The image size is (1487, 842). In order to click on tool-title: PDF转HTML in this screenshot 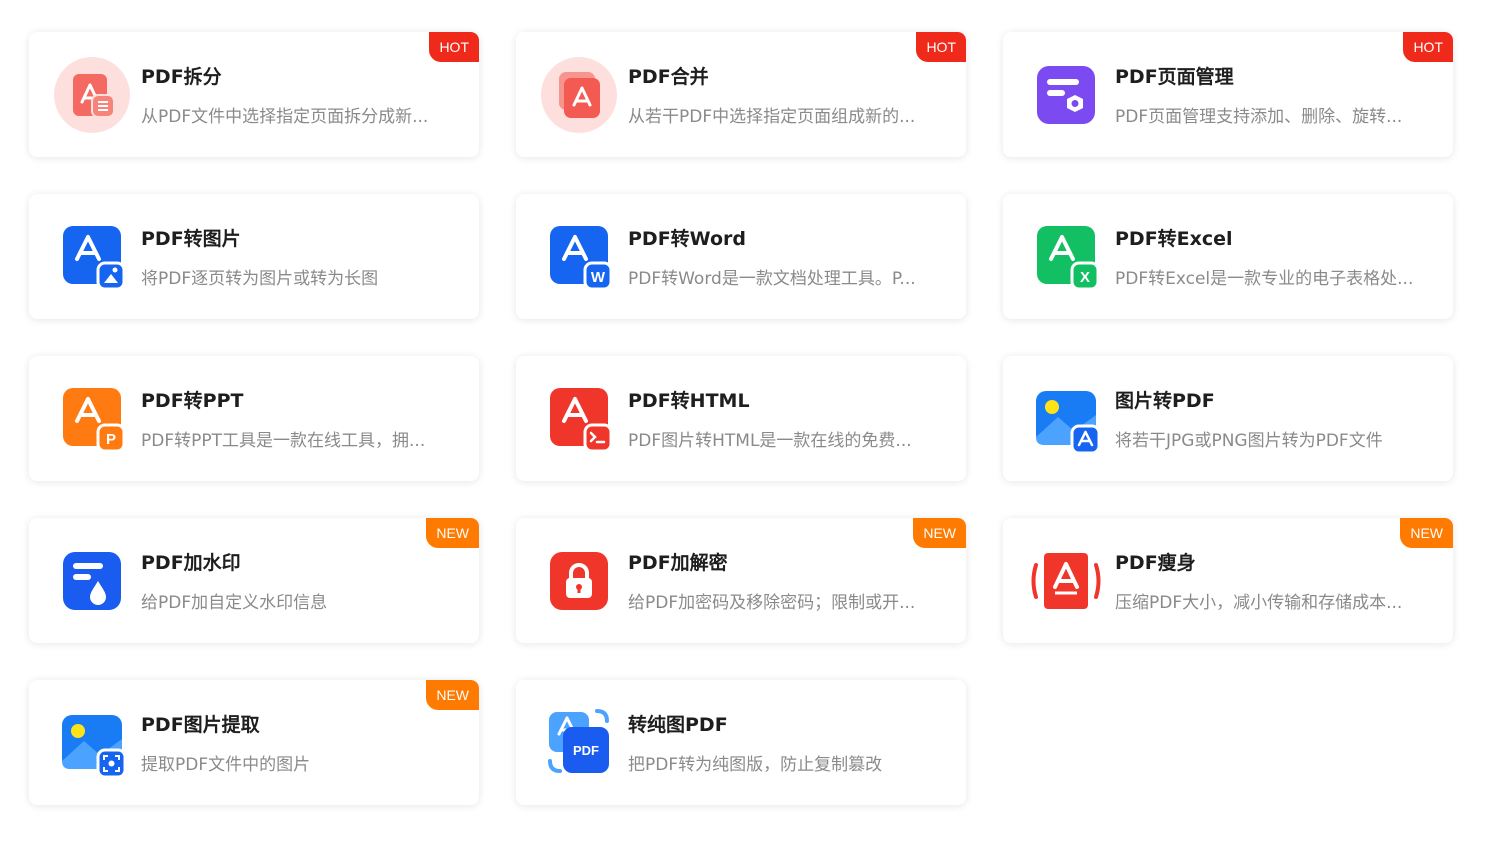, I will do `click(689, 401)`.